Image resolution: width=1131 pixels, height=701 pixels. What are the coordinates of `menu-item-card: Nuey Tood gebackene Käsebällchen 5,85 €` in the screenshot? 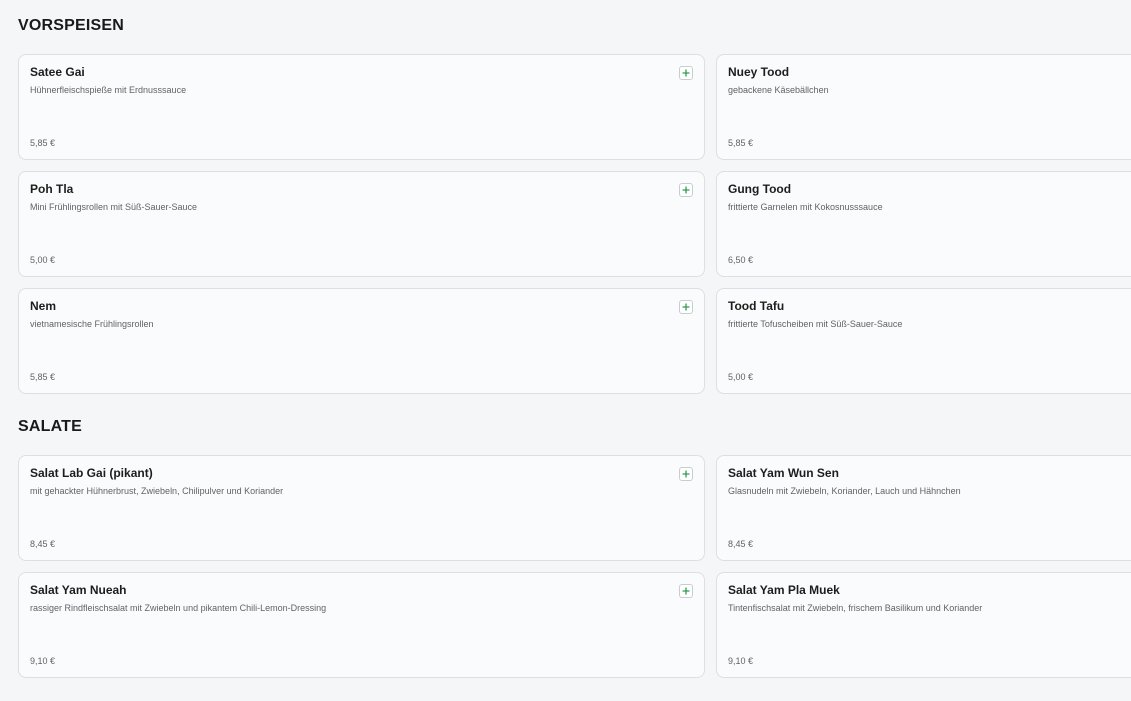 It's located at (923, 107).